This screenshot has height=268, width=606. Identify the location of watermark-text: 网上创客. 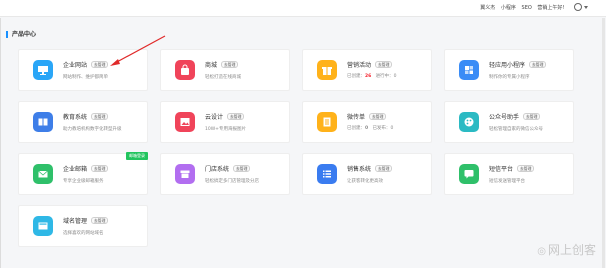
(571, 250).